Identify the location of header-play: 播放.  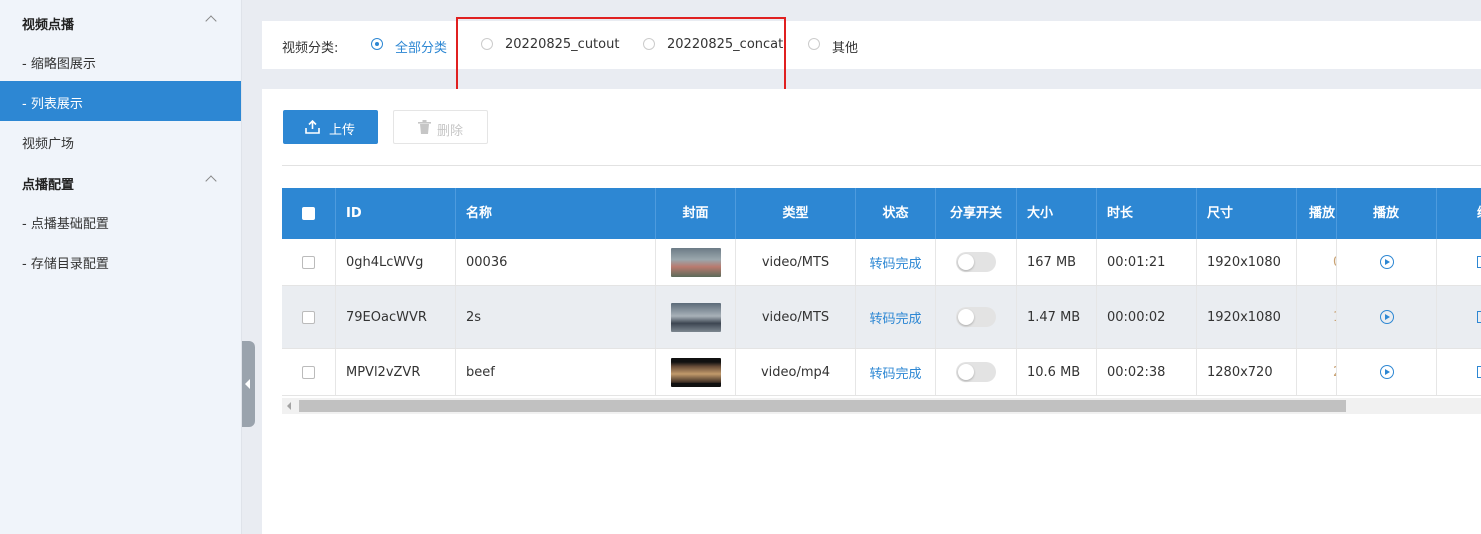
(1387, 213).